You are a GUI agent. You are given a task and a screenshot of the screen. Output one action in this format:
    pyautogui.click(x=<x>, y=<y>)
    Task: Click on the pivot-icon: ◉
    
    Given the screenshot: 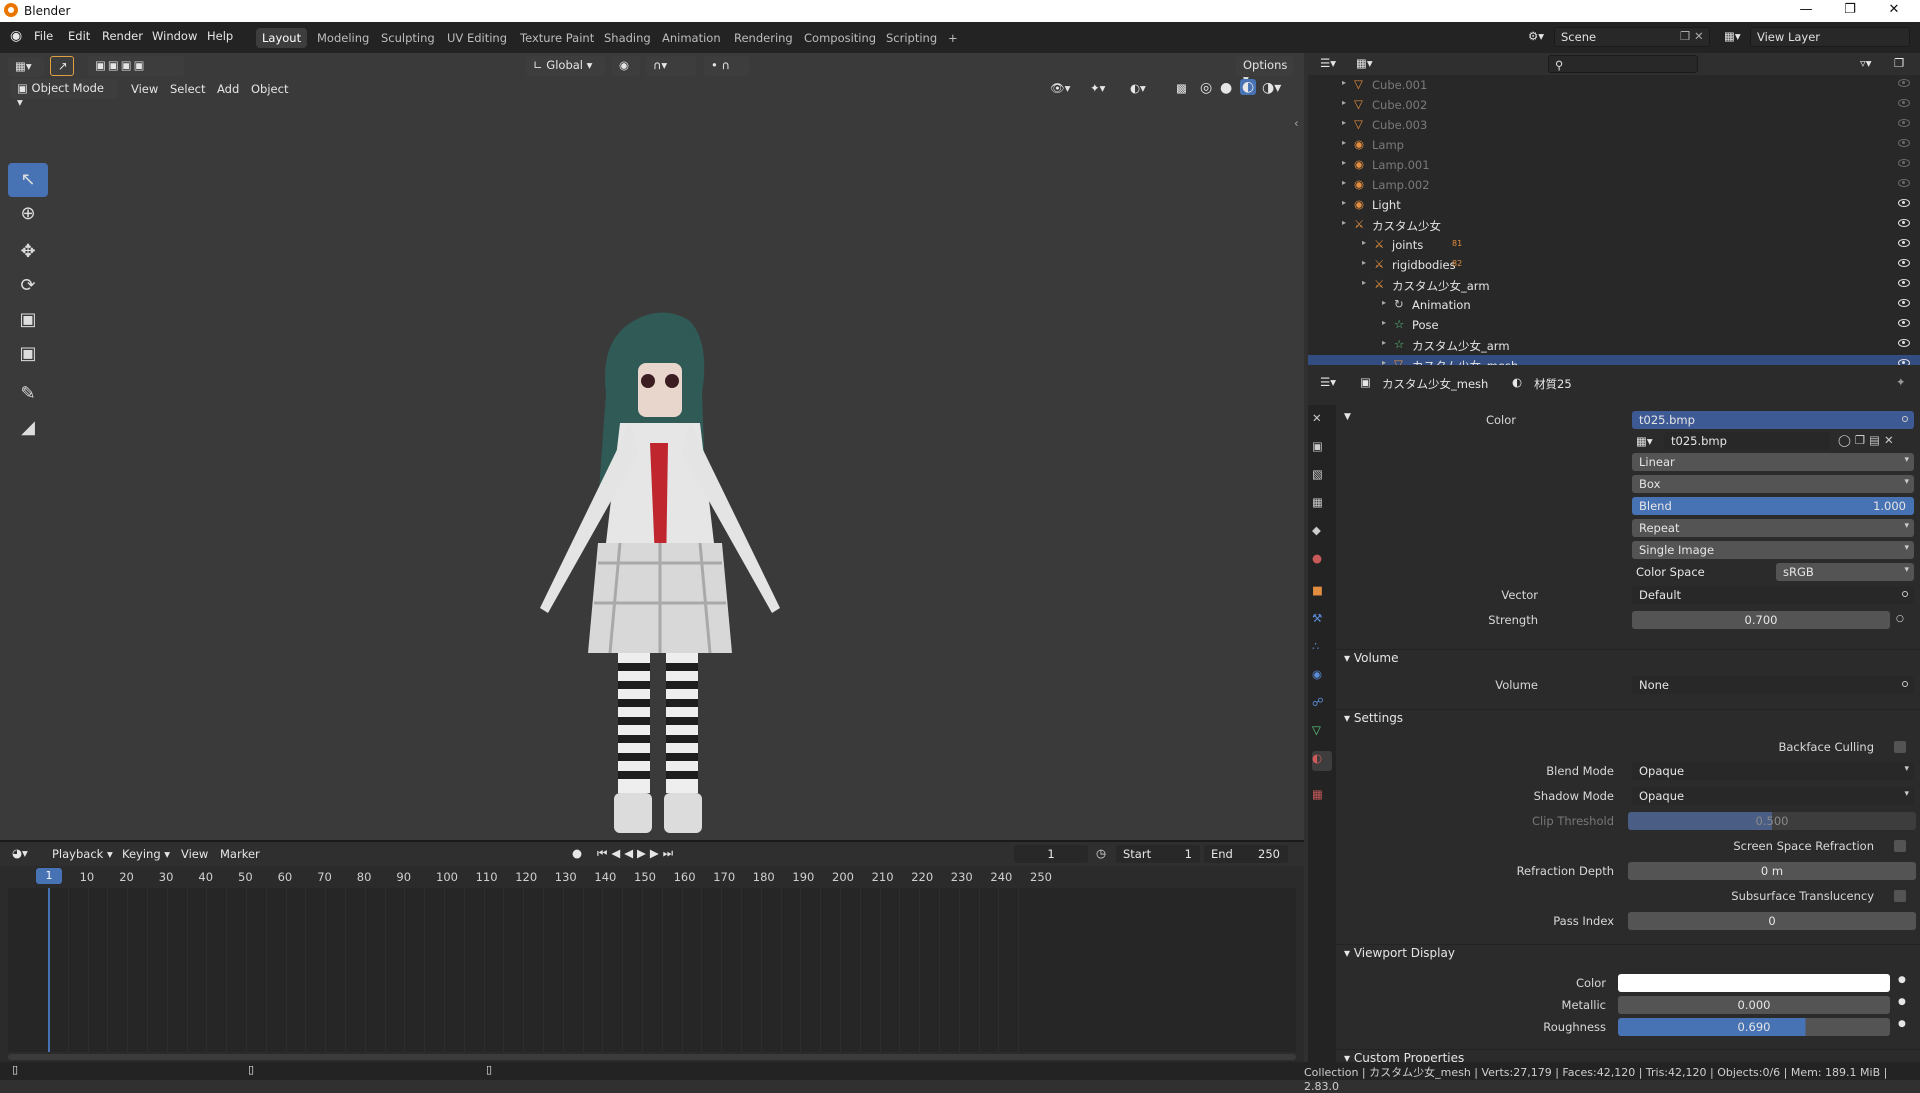 What is the action you would take?
    pyautogui.click(x=626, y=66)
    